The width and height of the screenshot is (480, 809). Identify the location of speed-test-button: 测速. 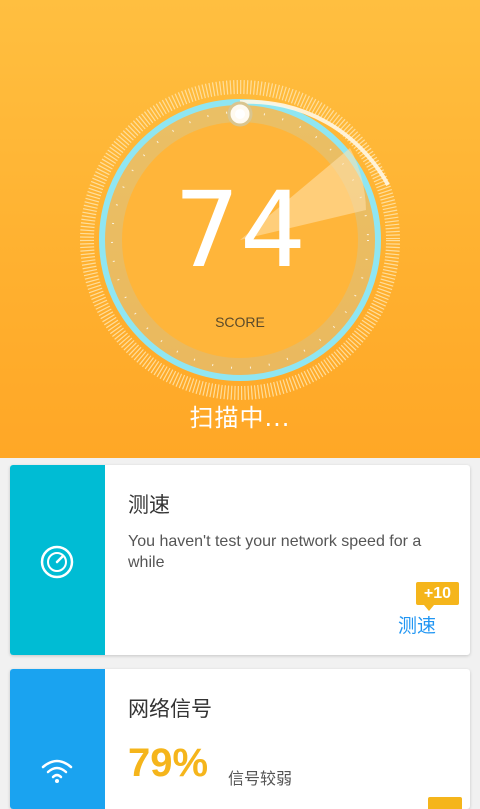
(417, 624).